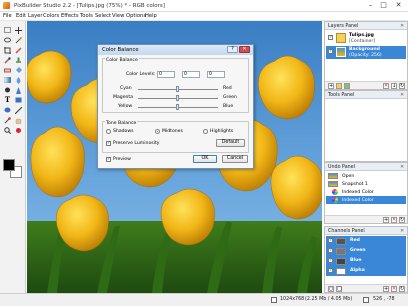 This screenshot has width=408, height=306. Describe the element at coordinates (103, 16) in the screenshot. I see `menu-select: Select` at that location.